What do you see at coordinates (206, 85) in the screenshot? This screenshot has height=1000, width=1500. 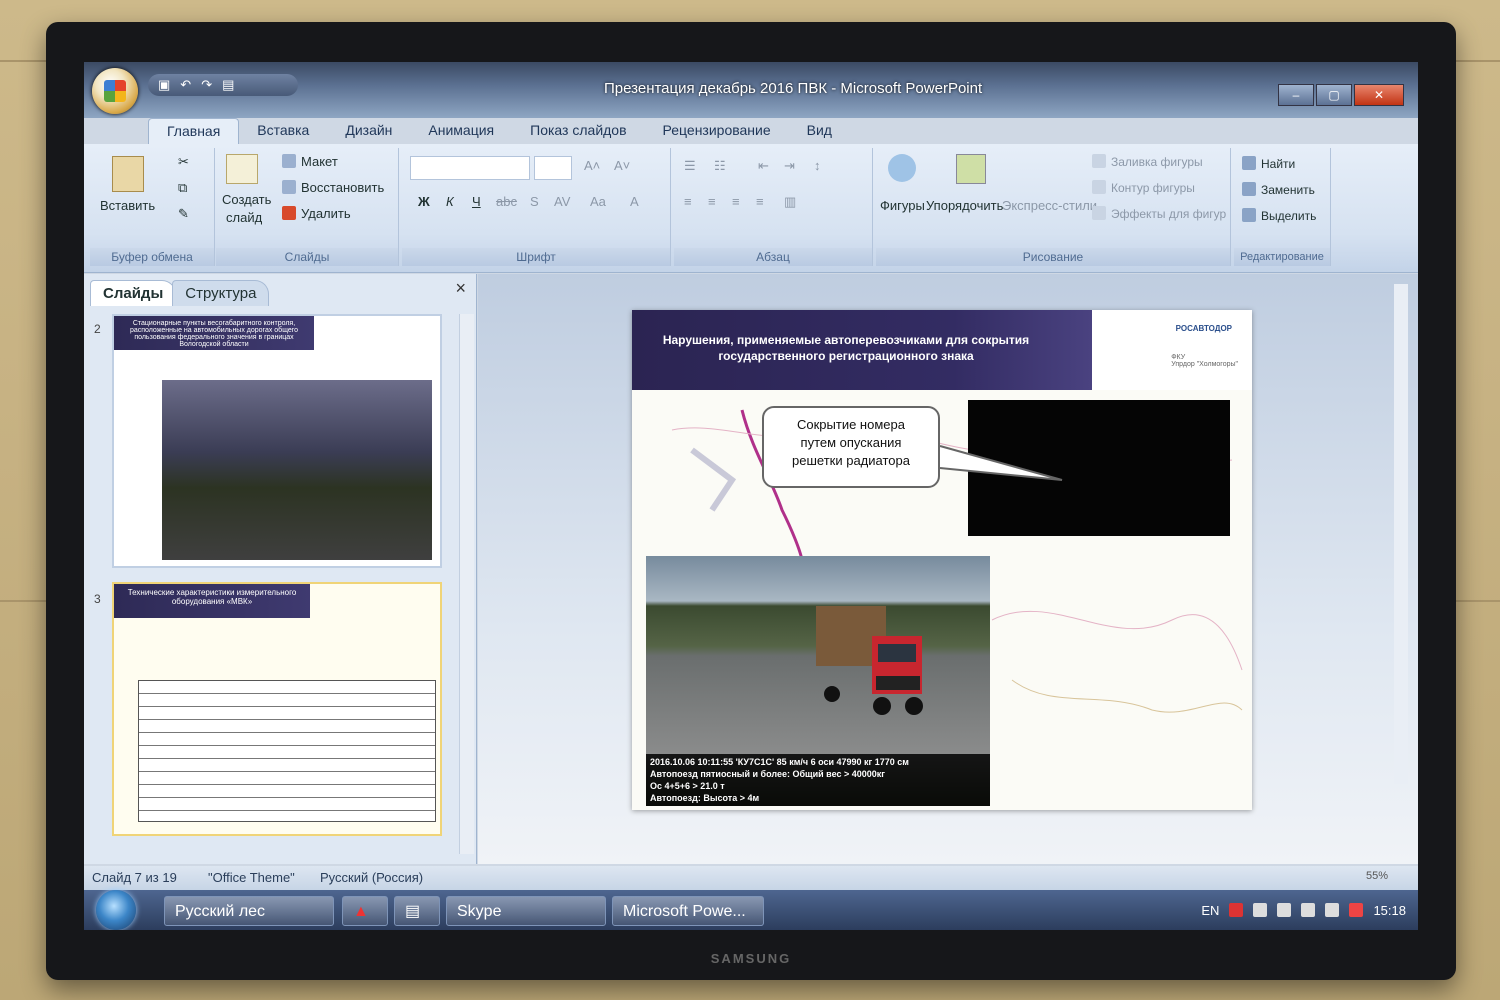 I see `redo-icon: ↷` at bounding box center [206, 85].